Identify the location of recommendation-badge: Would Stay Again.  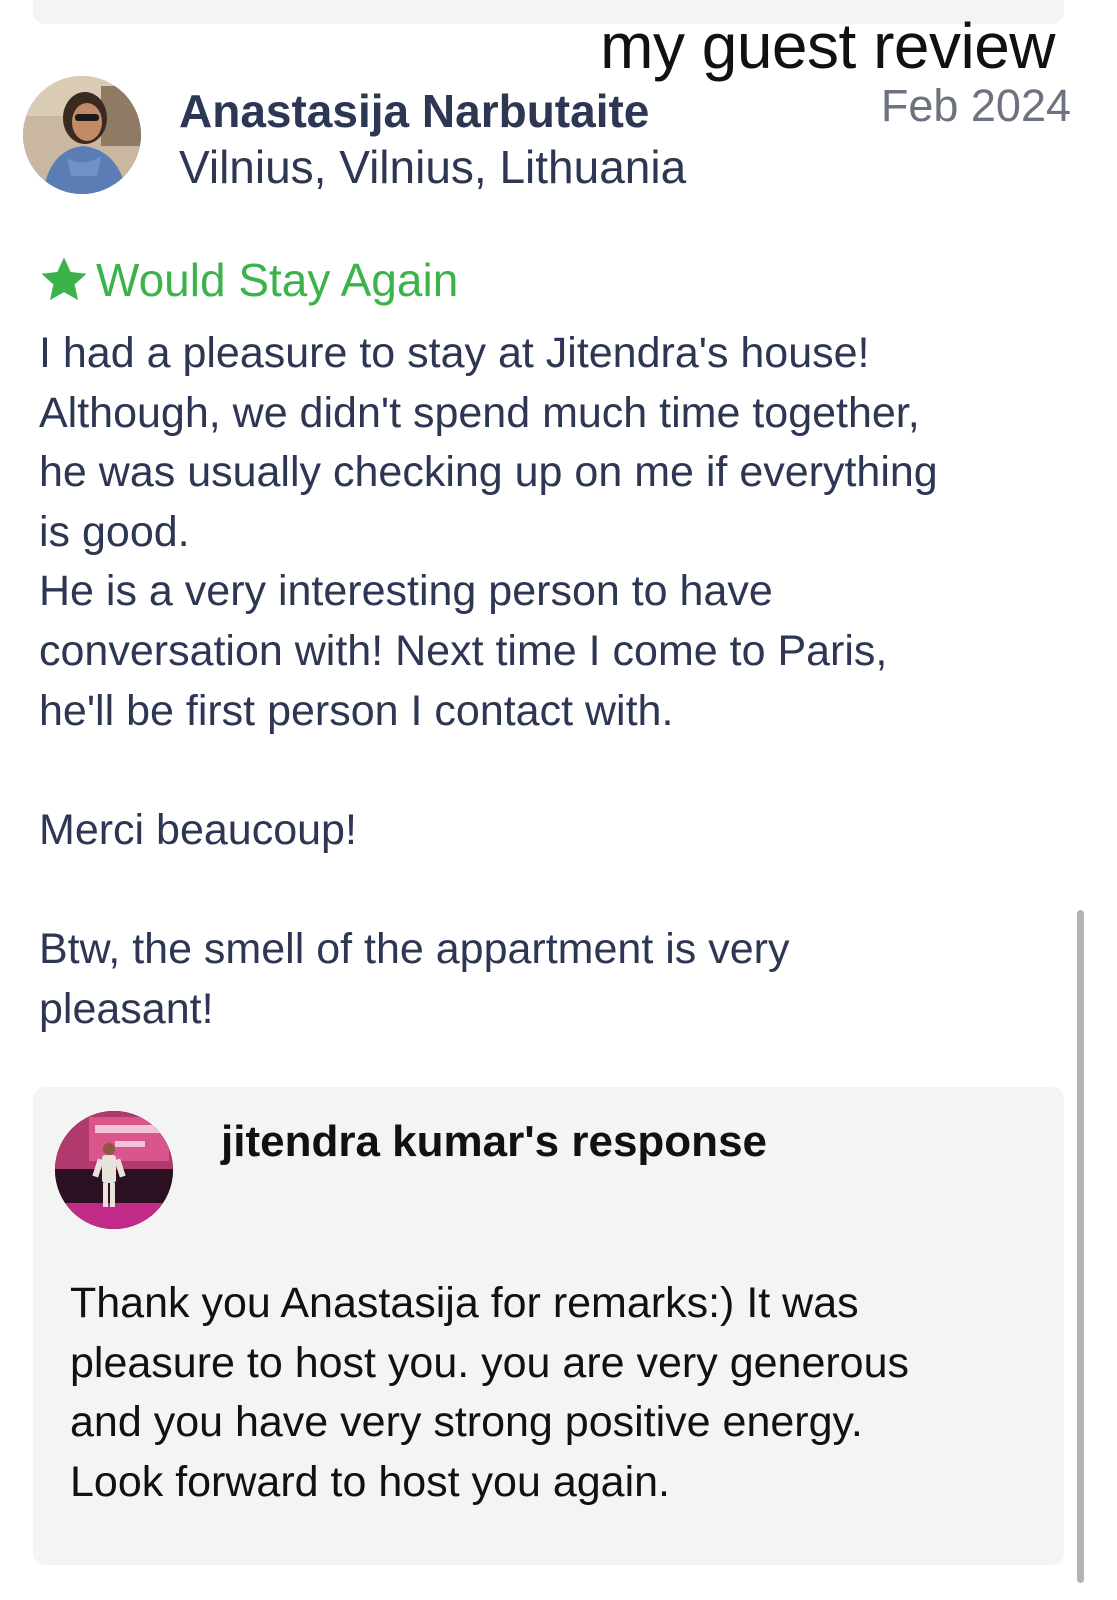
(248, 280).